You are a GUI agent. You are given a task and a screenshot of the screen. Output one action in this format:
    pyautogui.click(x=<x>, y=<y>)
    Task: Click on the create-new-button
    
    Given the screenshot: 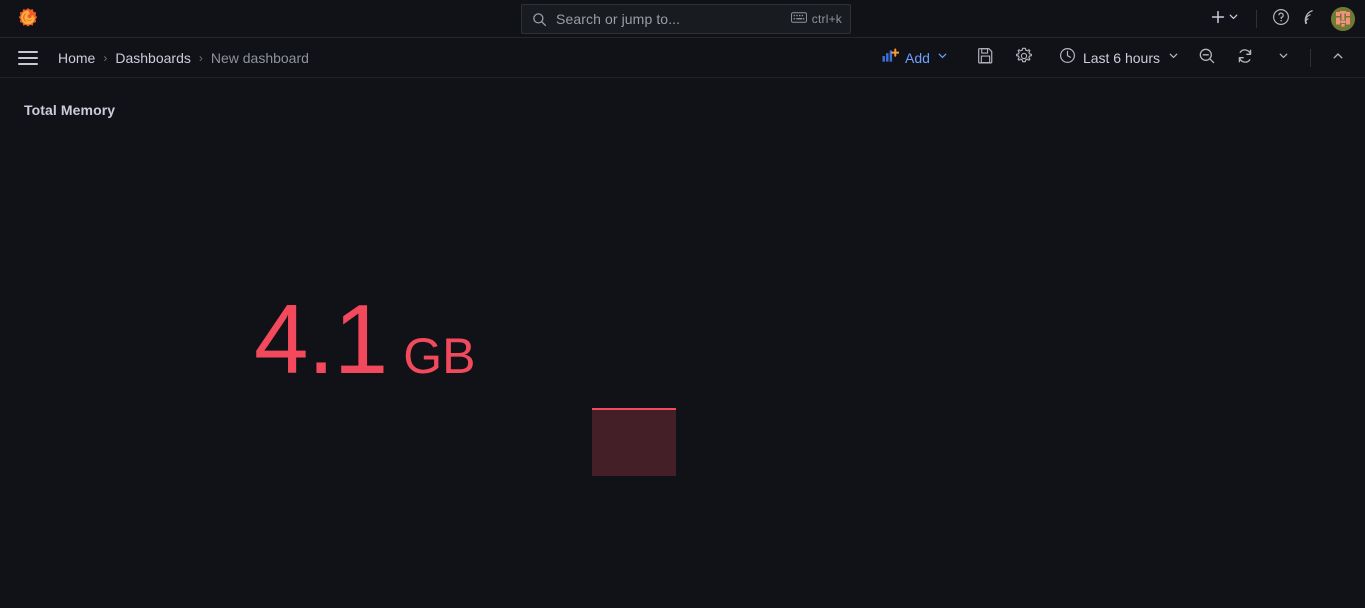 What is the action you would take?
    pyautogui.click(x=1225, y=19)
    